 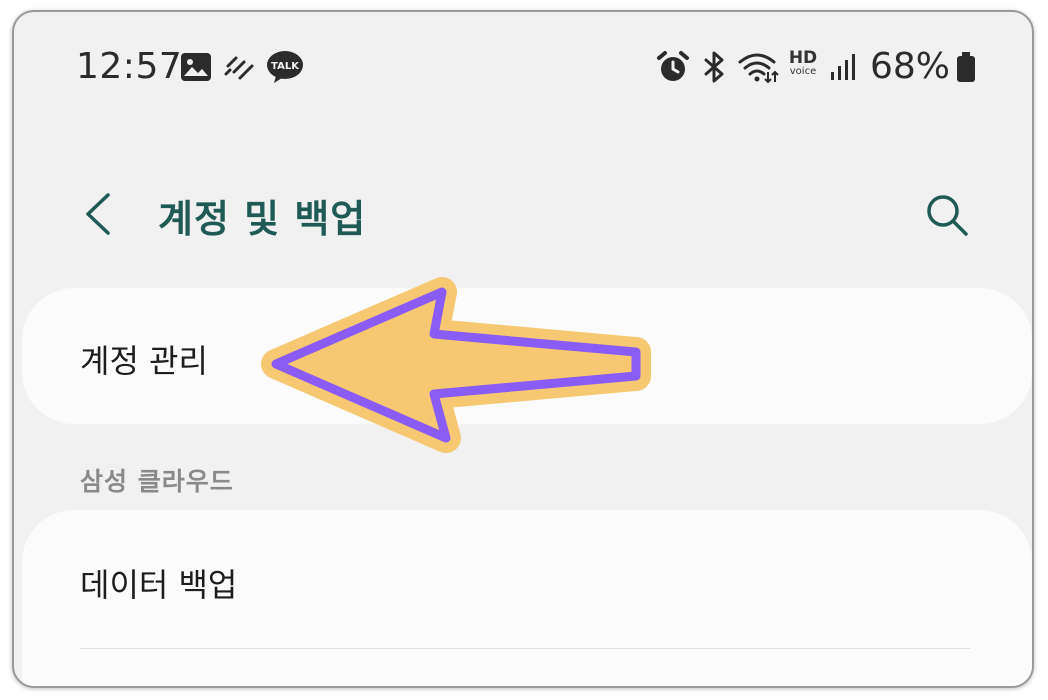 I want to click on section-header-samsung-cloud: 삼성 클라우드, so click(x=157, y=481).